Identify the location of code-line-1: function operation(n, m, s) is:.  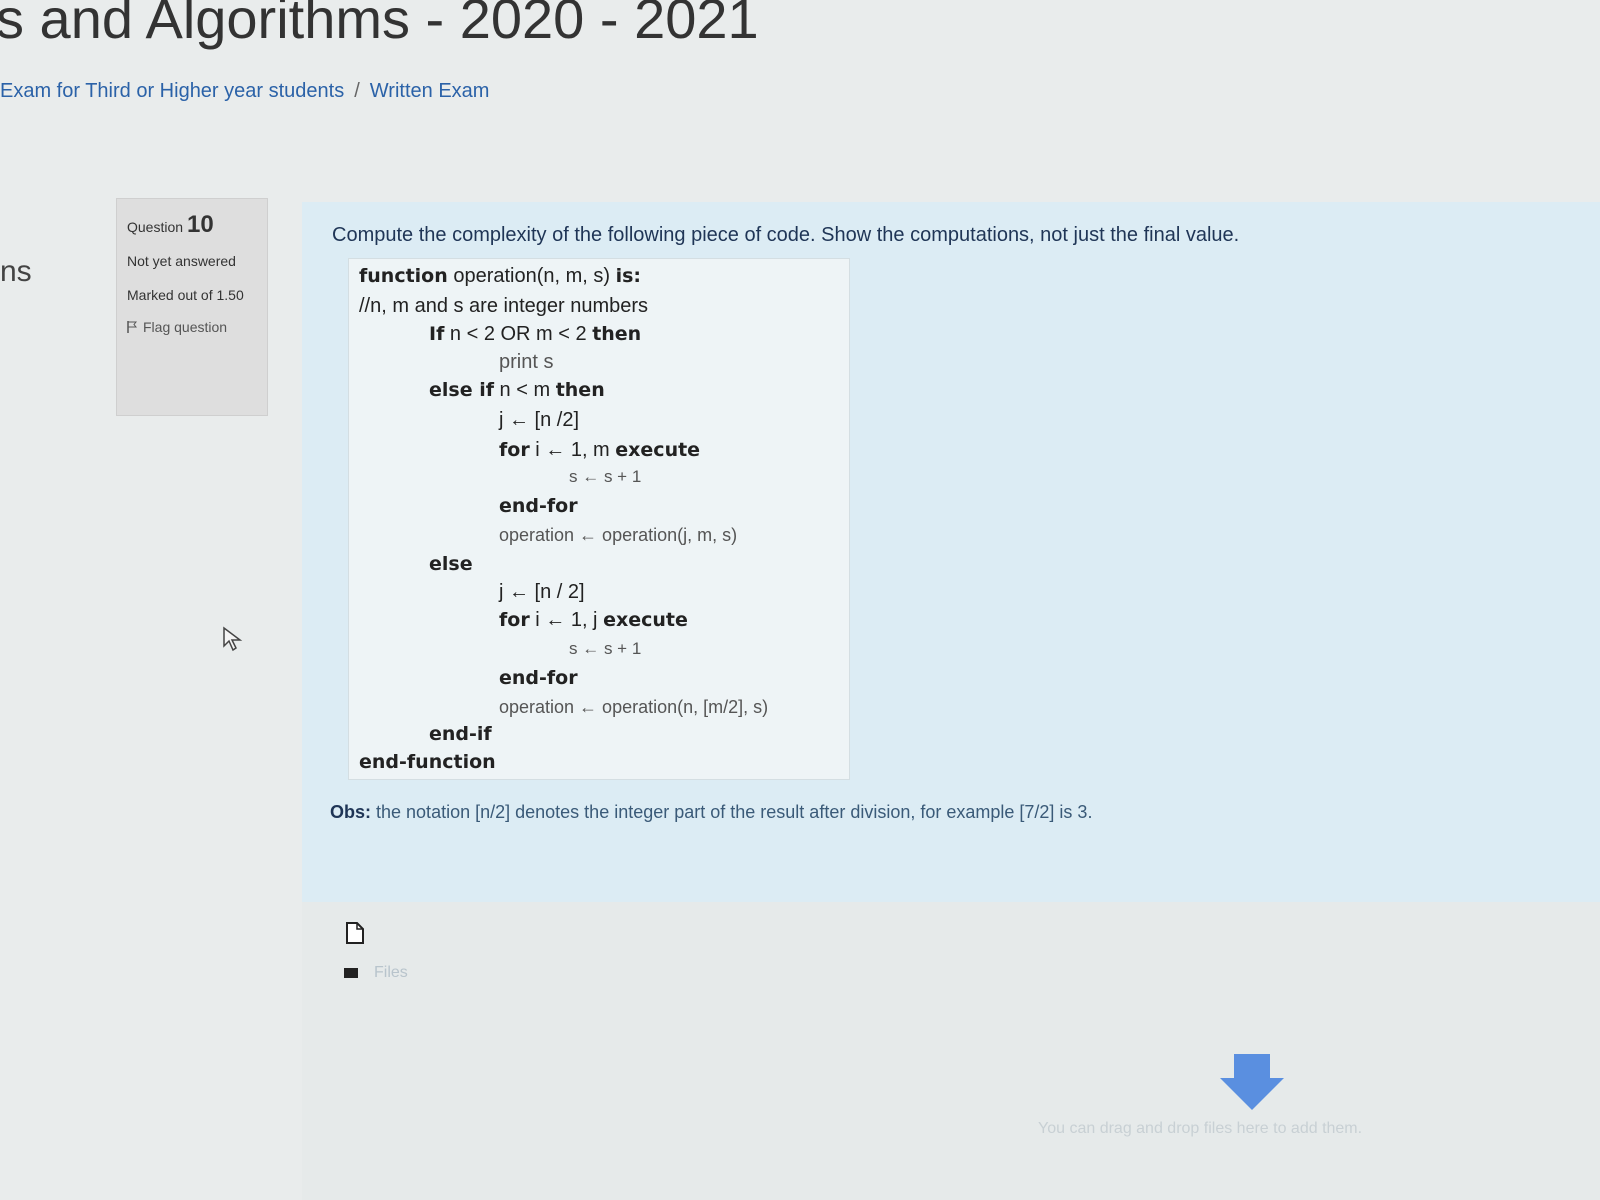
(500, 276).